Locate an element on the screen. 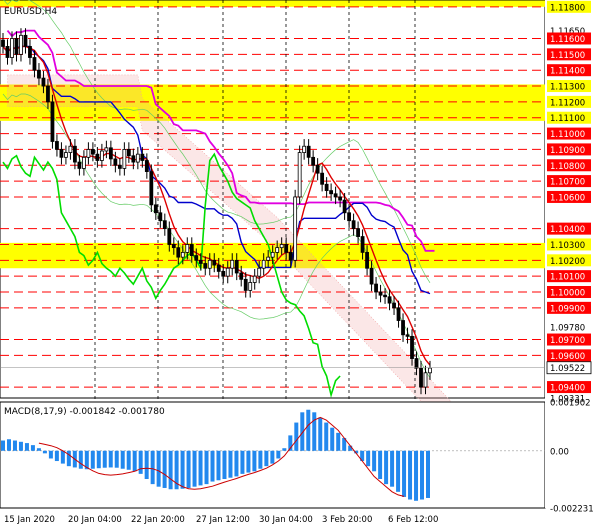 The width and height of the screenshot is (593, 529). yellow-zone is located at coordinates (272, 3).